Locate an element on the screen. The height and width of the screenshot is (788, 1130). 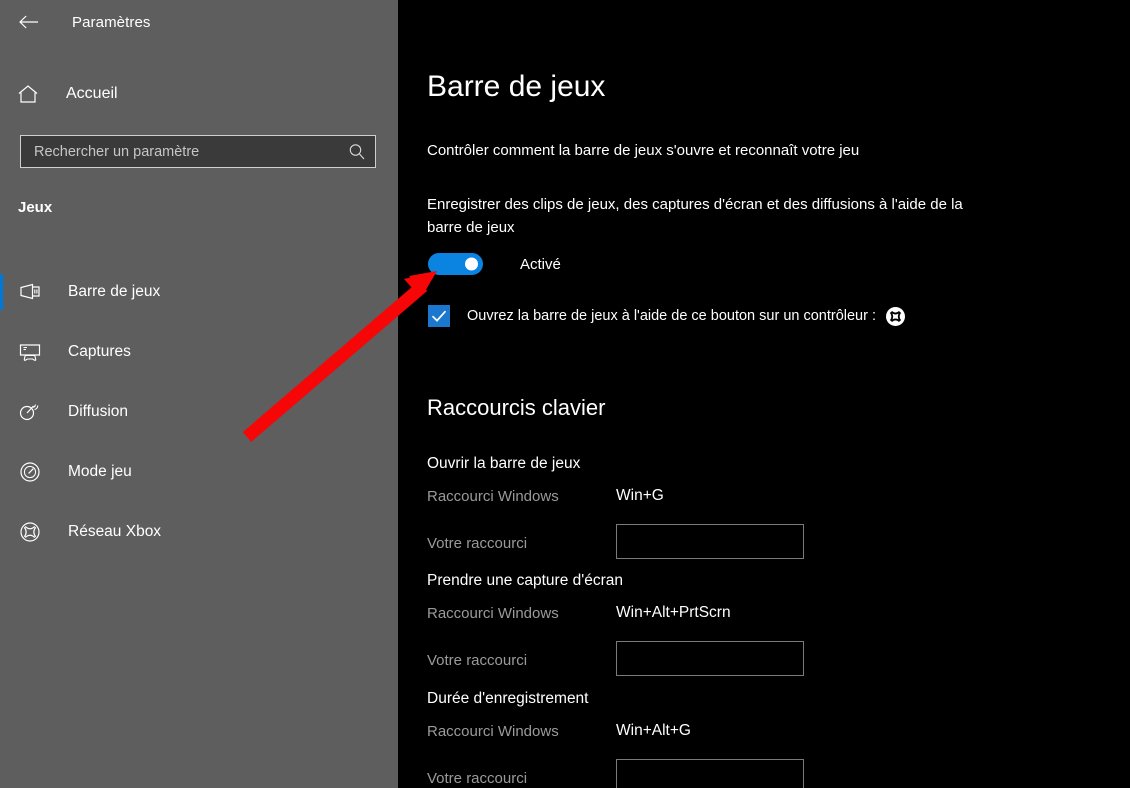
captures-icon is located at coordinates (30, 352).